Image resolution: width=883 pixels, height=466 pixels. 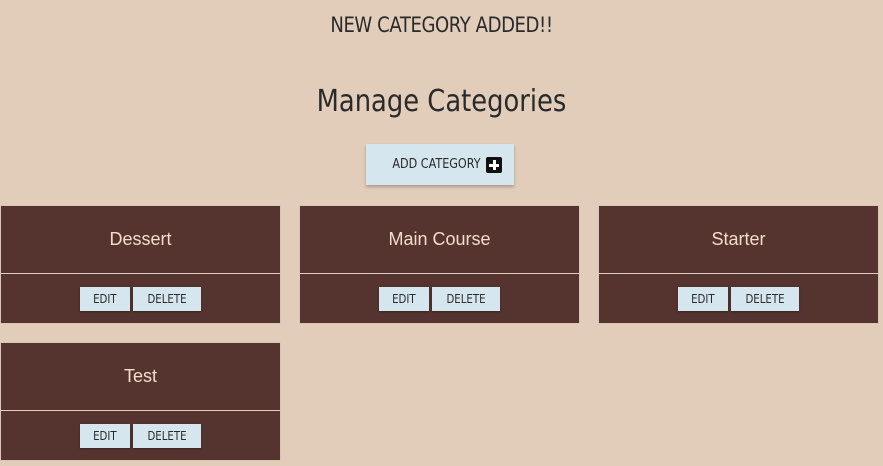 I want to click on category-card: Dessert EDIT DELETE, so click(x=140, y=264).